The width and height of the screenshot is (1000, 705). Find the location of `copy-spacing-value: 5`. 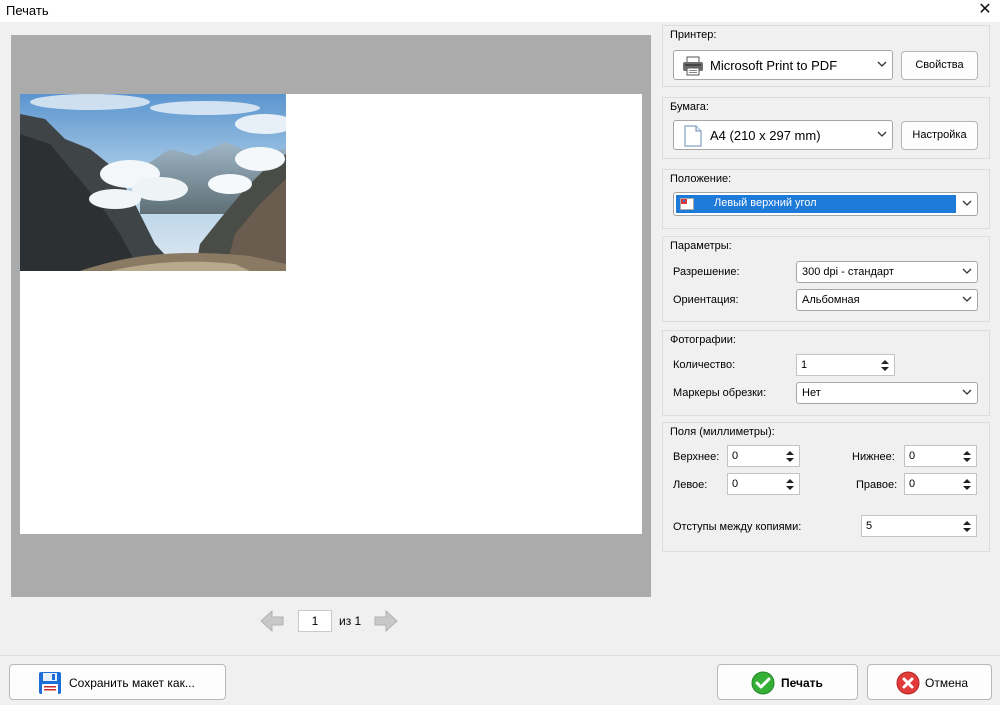

copy-spacing-value: 5 is located at coordinates (869, 526).